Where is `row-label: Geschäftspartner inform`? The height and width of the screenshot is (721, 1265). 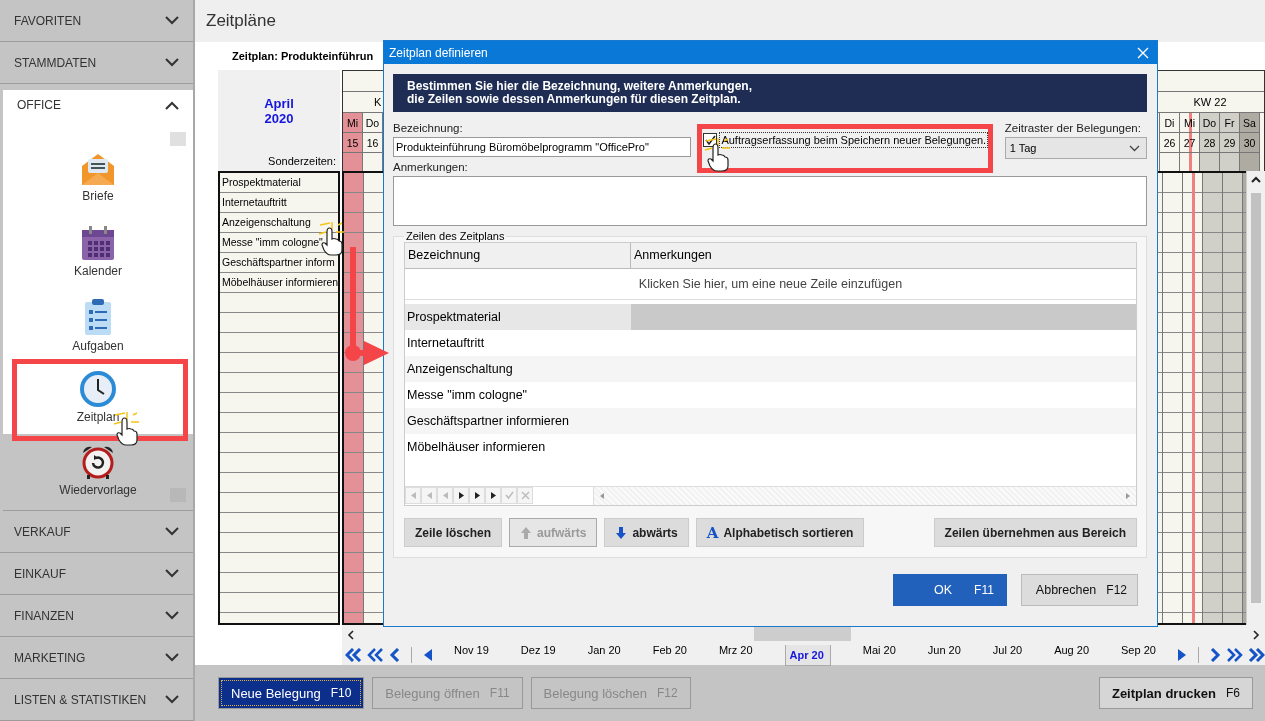
row-label: Geschäftspartner inform is located at coordinates (278, 262).